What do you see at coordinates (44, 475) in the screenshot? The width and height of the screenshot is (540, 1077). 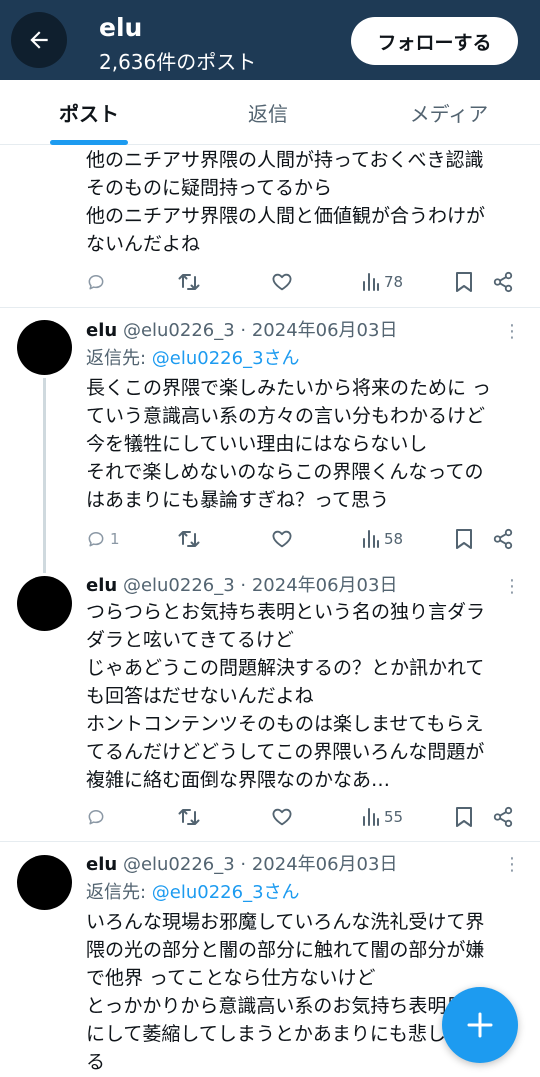 I see `thread-line` at bounding box center [44, 475].